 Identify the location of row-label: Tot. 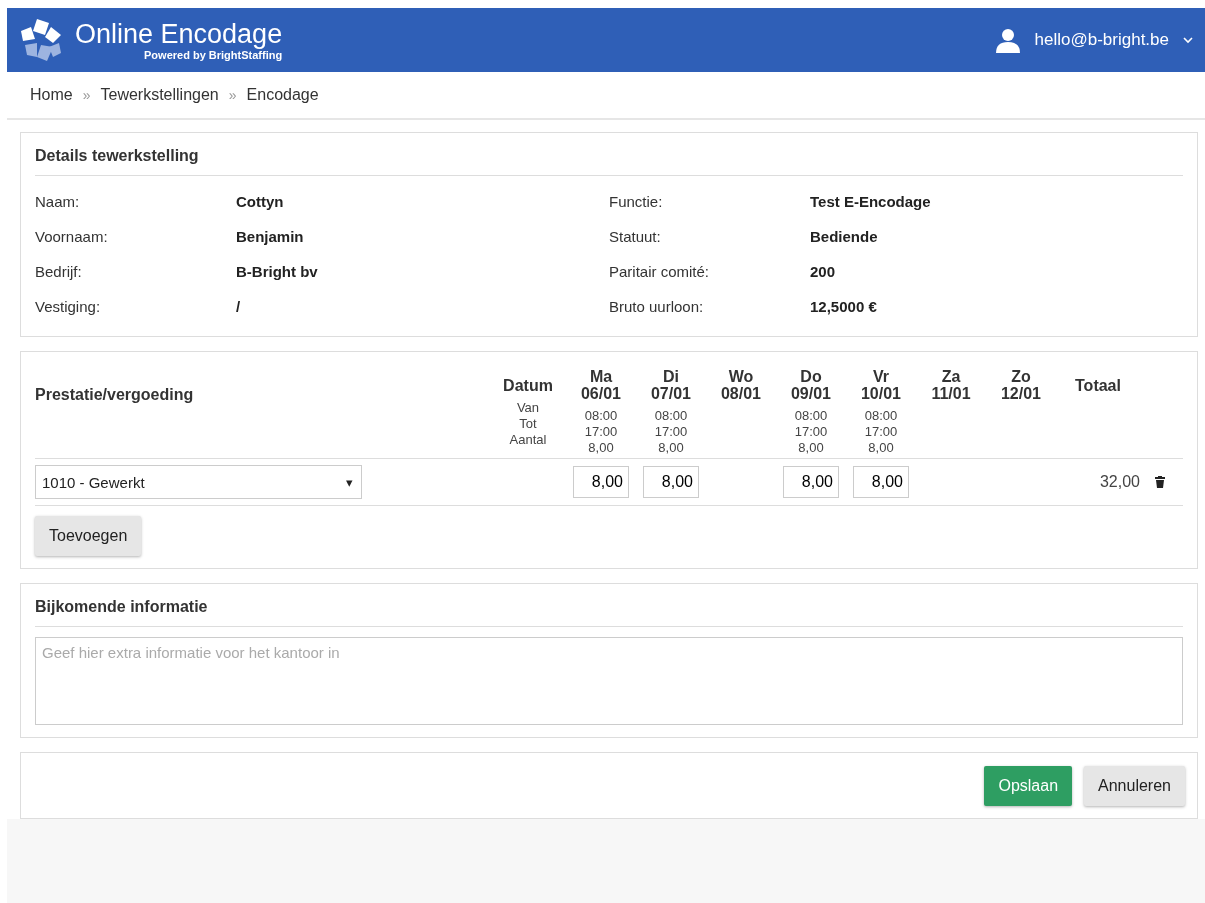
(528, 424).